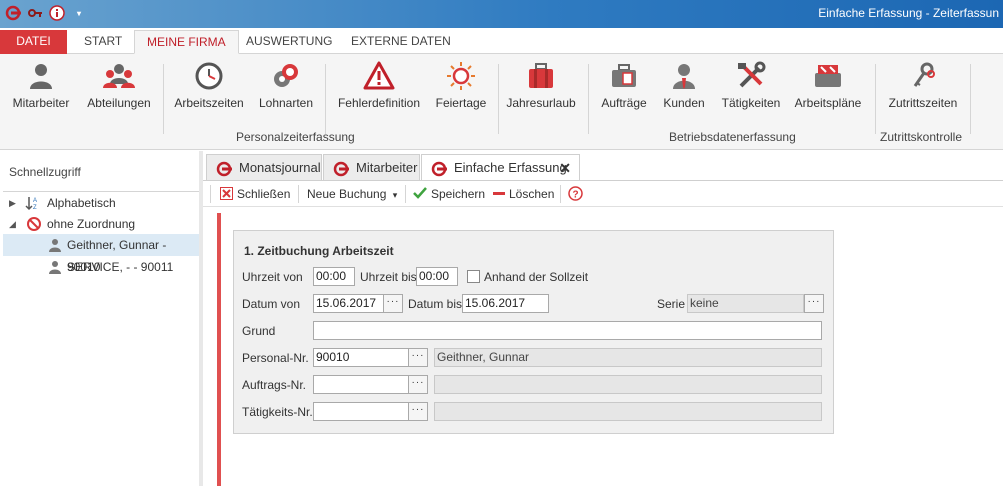 This screenshot has width=1003, height=486. Describe the element at coordinates (752, 74) in the screenshot. I see `tools-icon` at that location.